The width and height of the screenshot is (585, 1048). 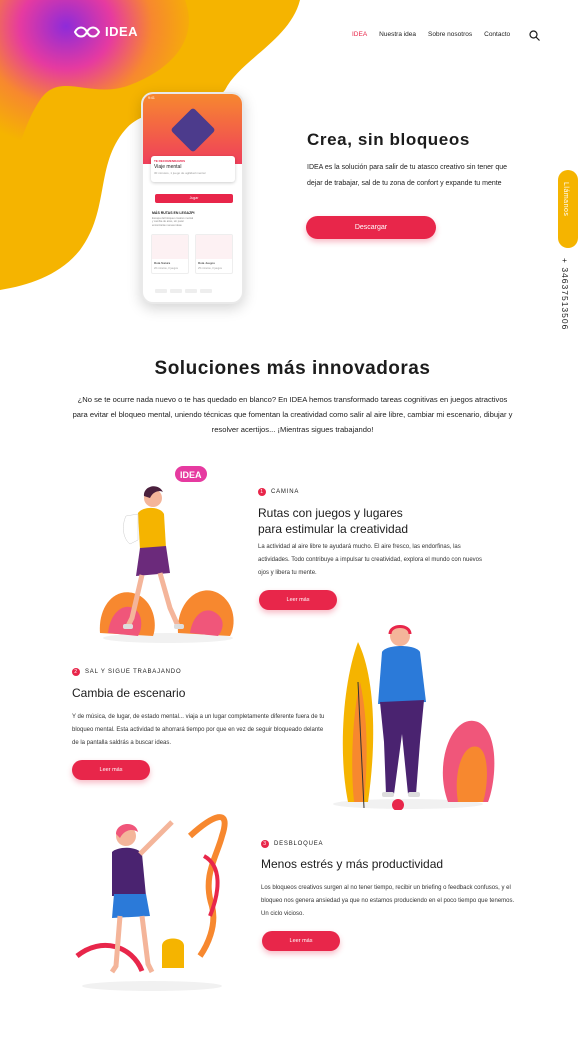 I want to click on call-us-tab: Llámanos, so click(x=568, y=209).